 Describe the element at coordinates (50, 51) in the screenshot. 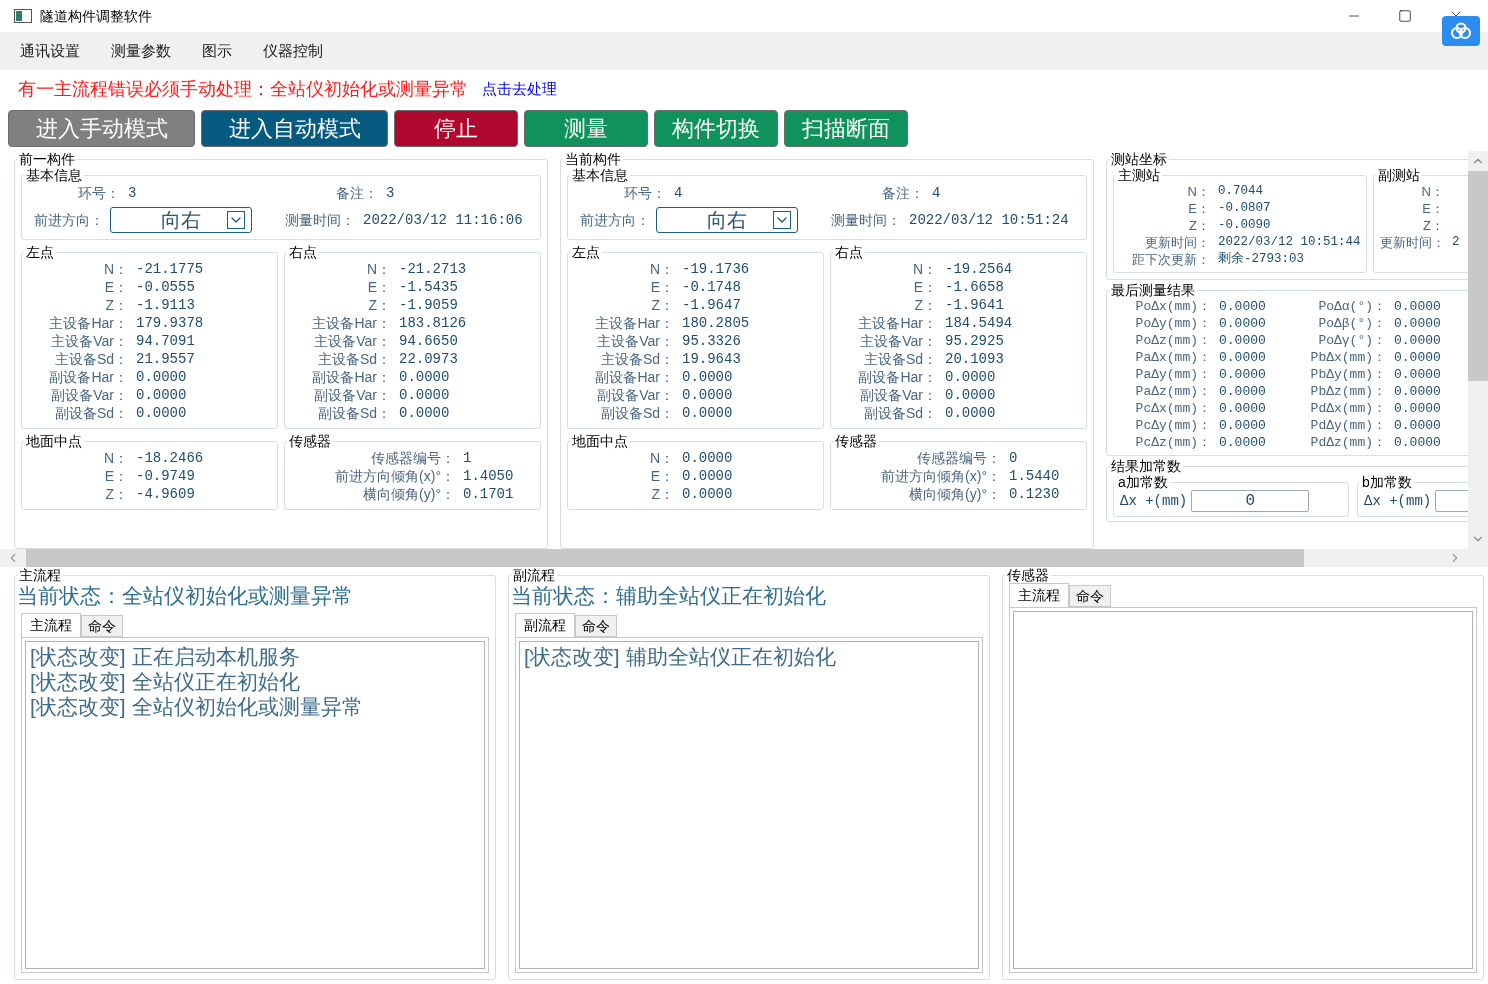

I see `menu-item: 通讯设置` at that location.